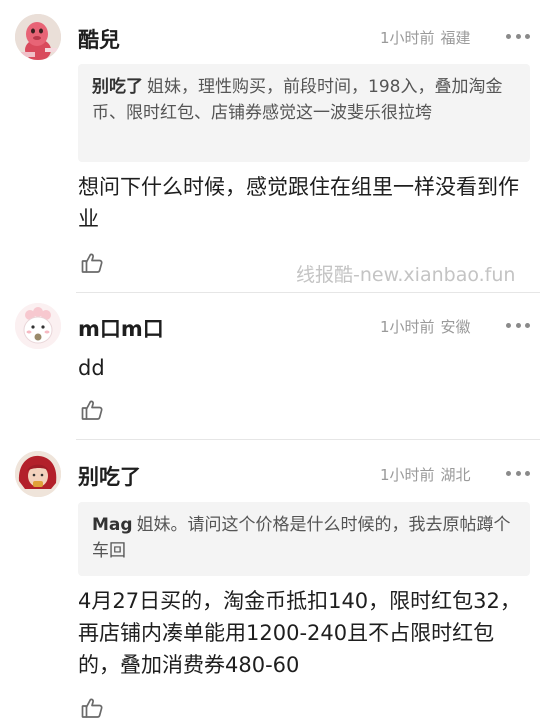  I want to click on quoted-text: 姐妹。请问这个价格是什么时候的，我去原帖蹲个车回, so click(301, 538).